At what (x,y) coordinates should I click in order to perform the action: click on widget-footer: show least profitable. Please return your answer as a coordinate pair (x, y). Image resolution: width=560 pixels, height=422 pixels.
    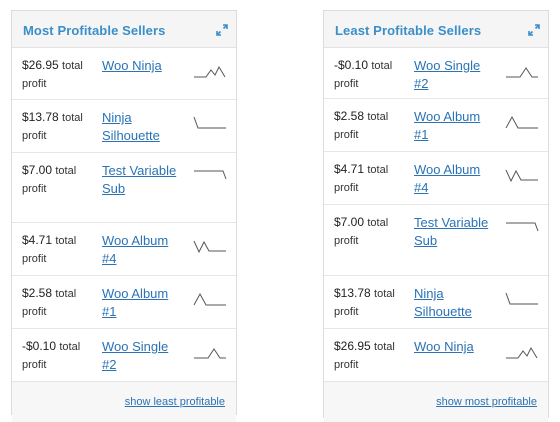
    Looking at the image, I should click on (124, 402).